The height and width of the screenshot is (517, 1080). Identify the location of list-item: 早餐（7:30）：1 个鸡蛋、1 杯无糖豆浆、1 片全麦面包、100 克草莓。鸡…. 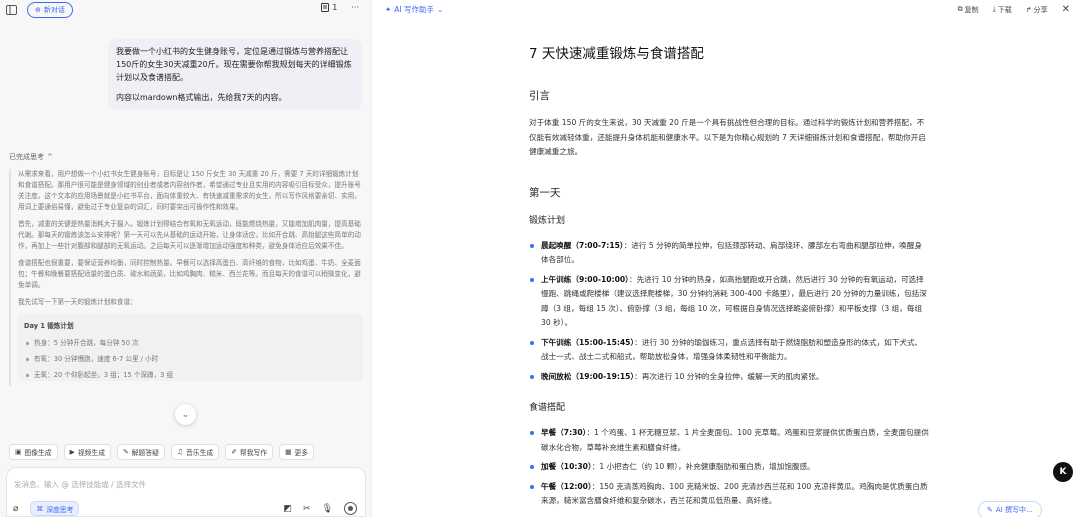
(729, 440).